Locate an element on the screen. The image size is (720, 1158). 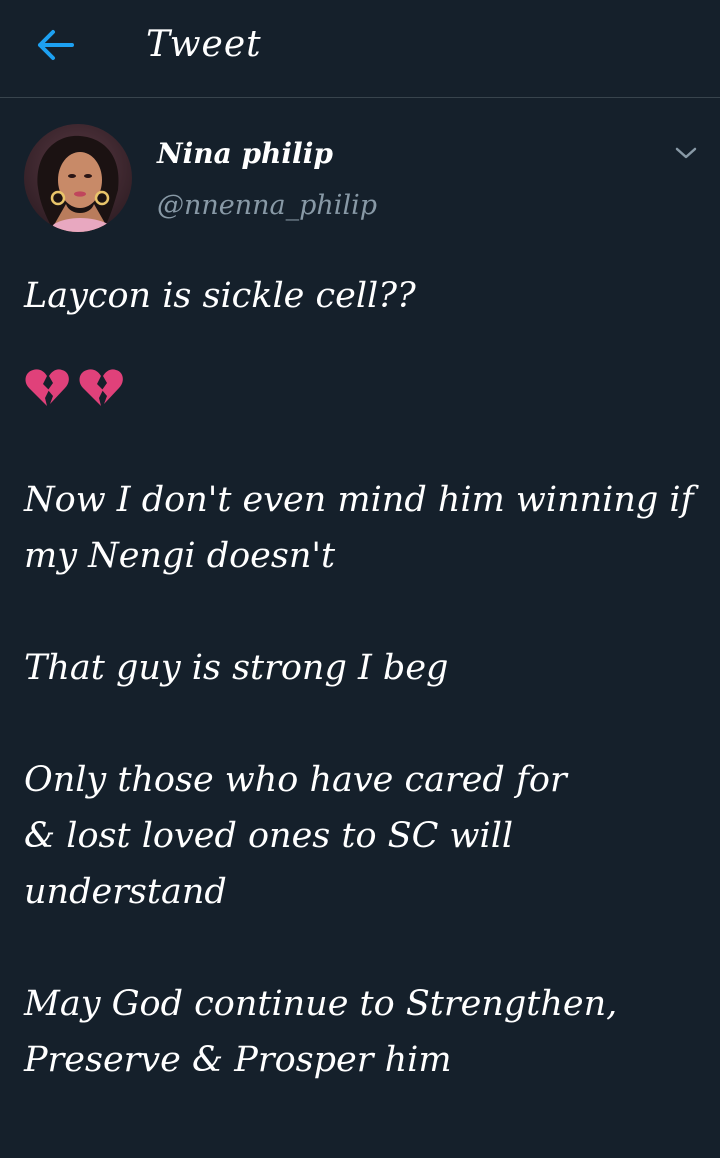
page-title: Tweet is located at coordinates (204, 44).